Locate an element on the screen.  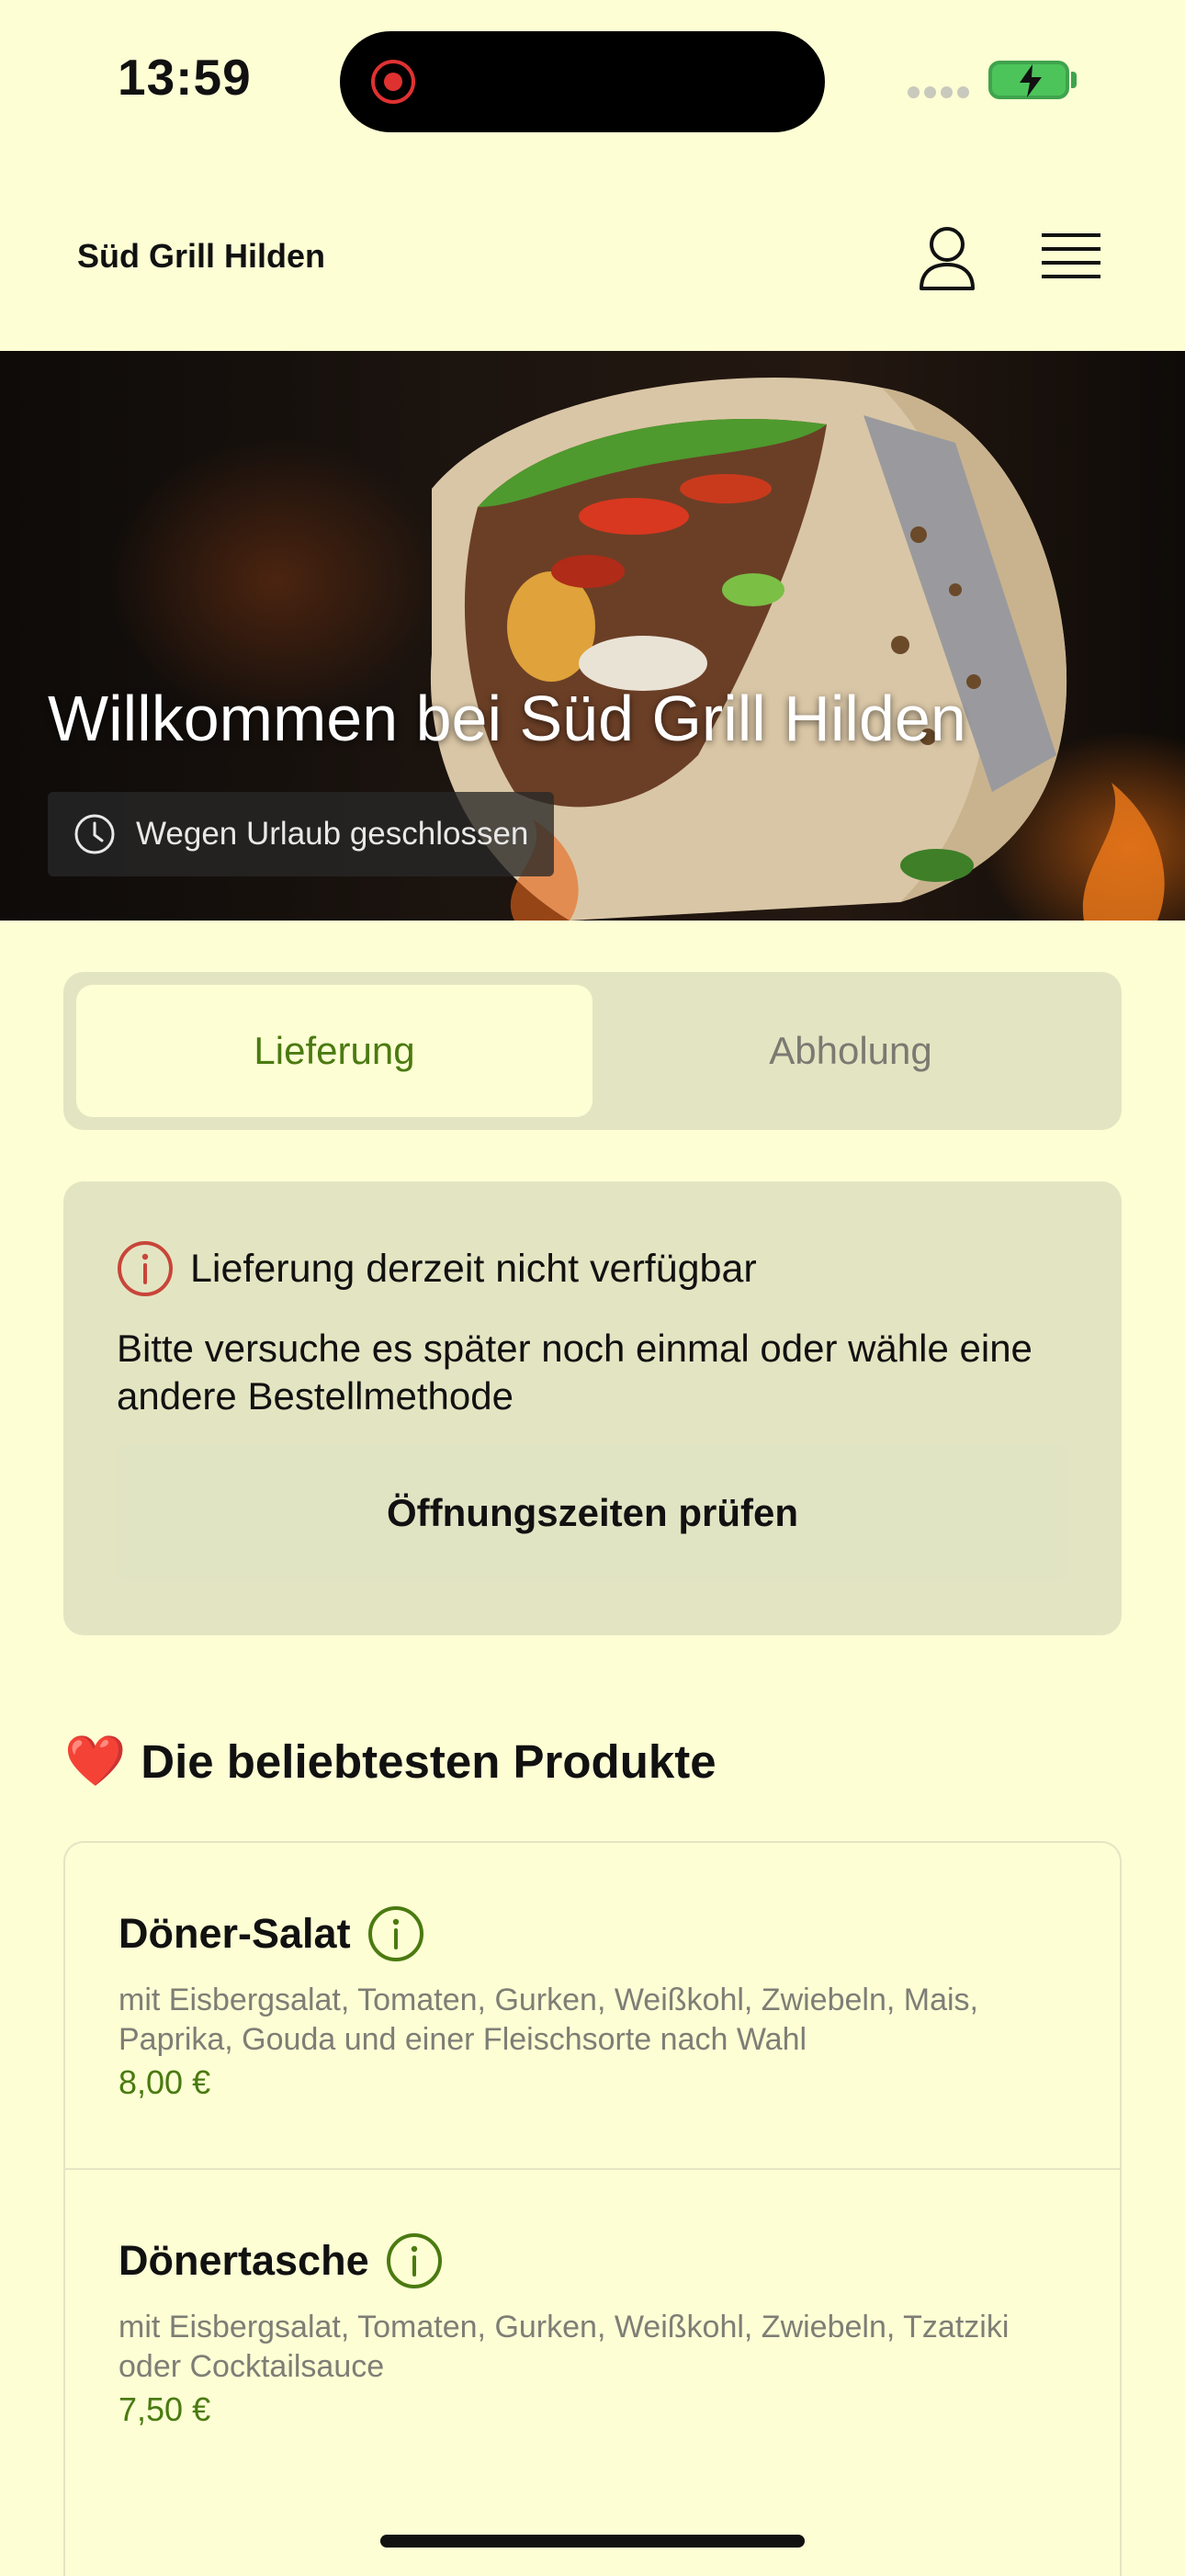
hamburger-menu-icon is located at coordinates (1071, 259).